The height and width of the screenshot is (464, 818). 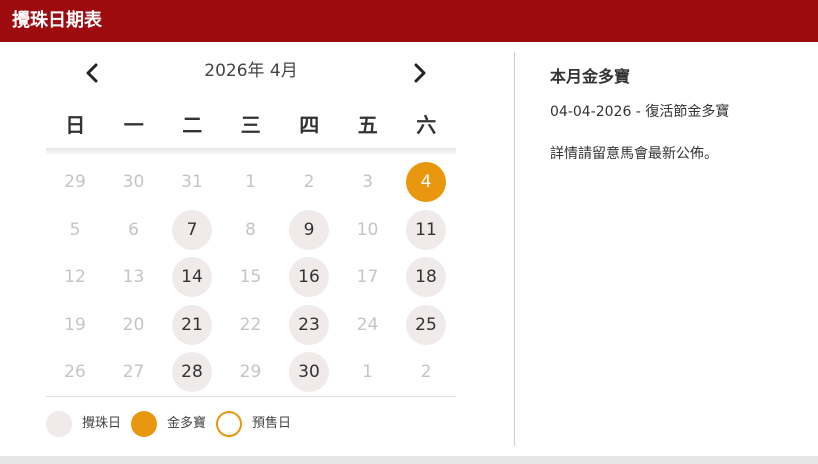 I want to click on calendar-day-race: 7, so click(x=192, y=233).